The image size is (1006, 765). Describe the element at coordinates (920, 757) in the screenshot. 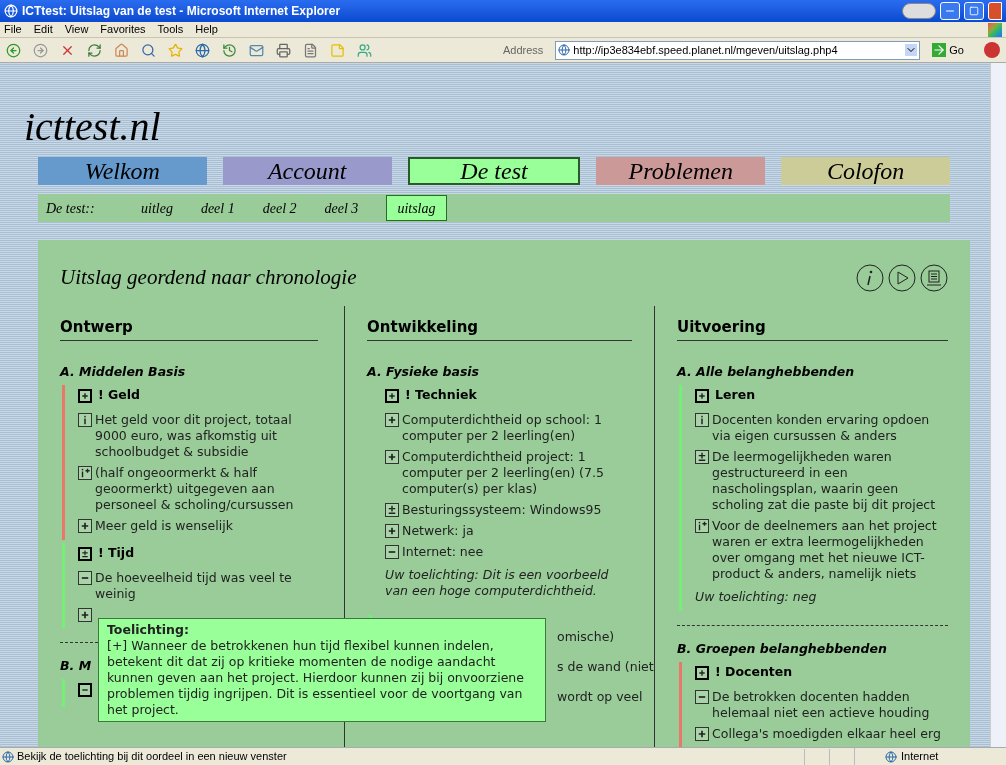

I see `zone-text: Internet` at that location.